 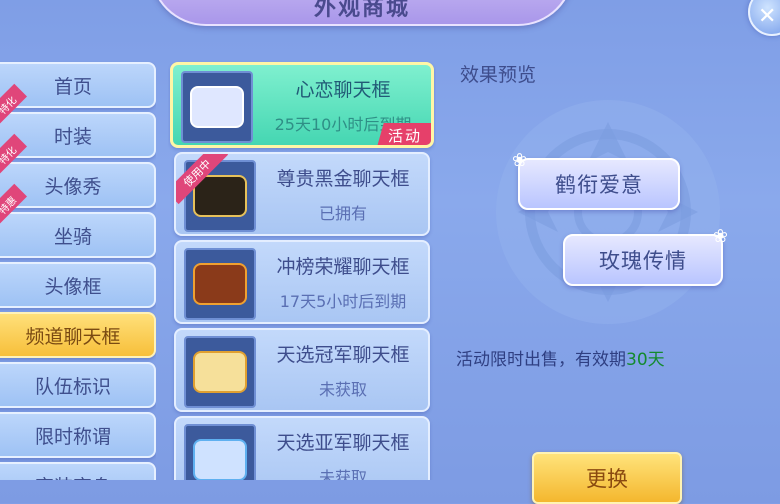 I want to click on sidebar-item-chat-frame: 频道聊天框, so click(x=78, y=335).